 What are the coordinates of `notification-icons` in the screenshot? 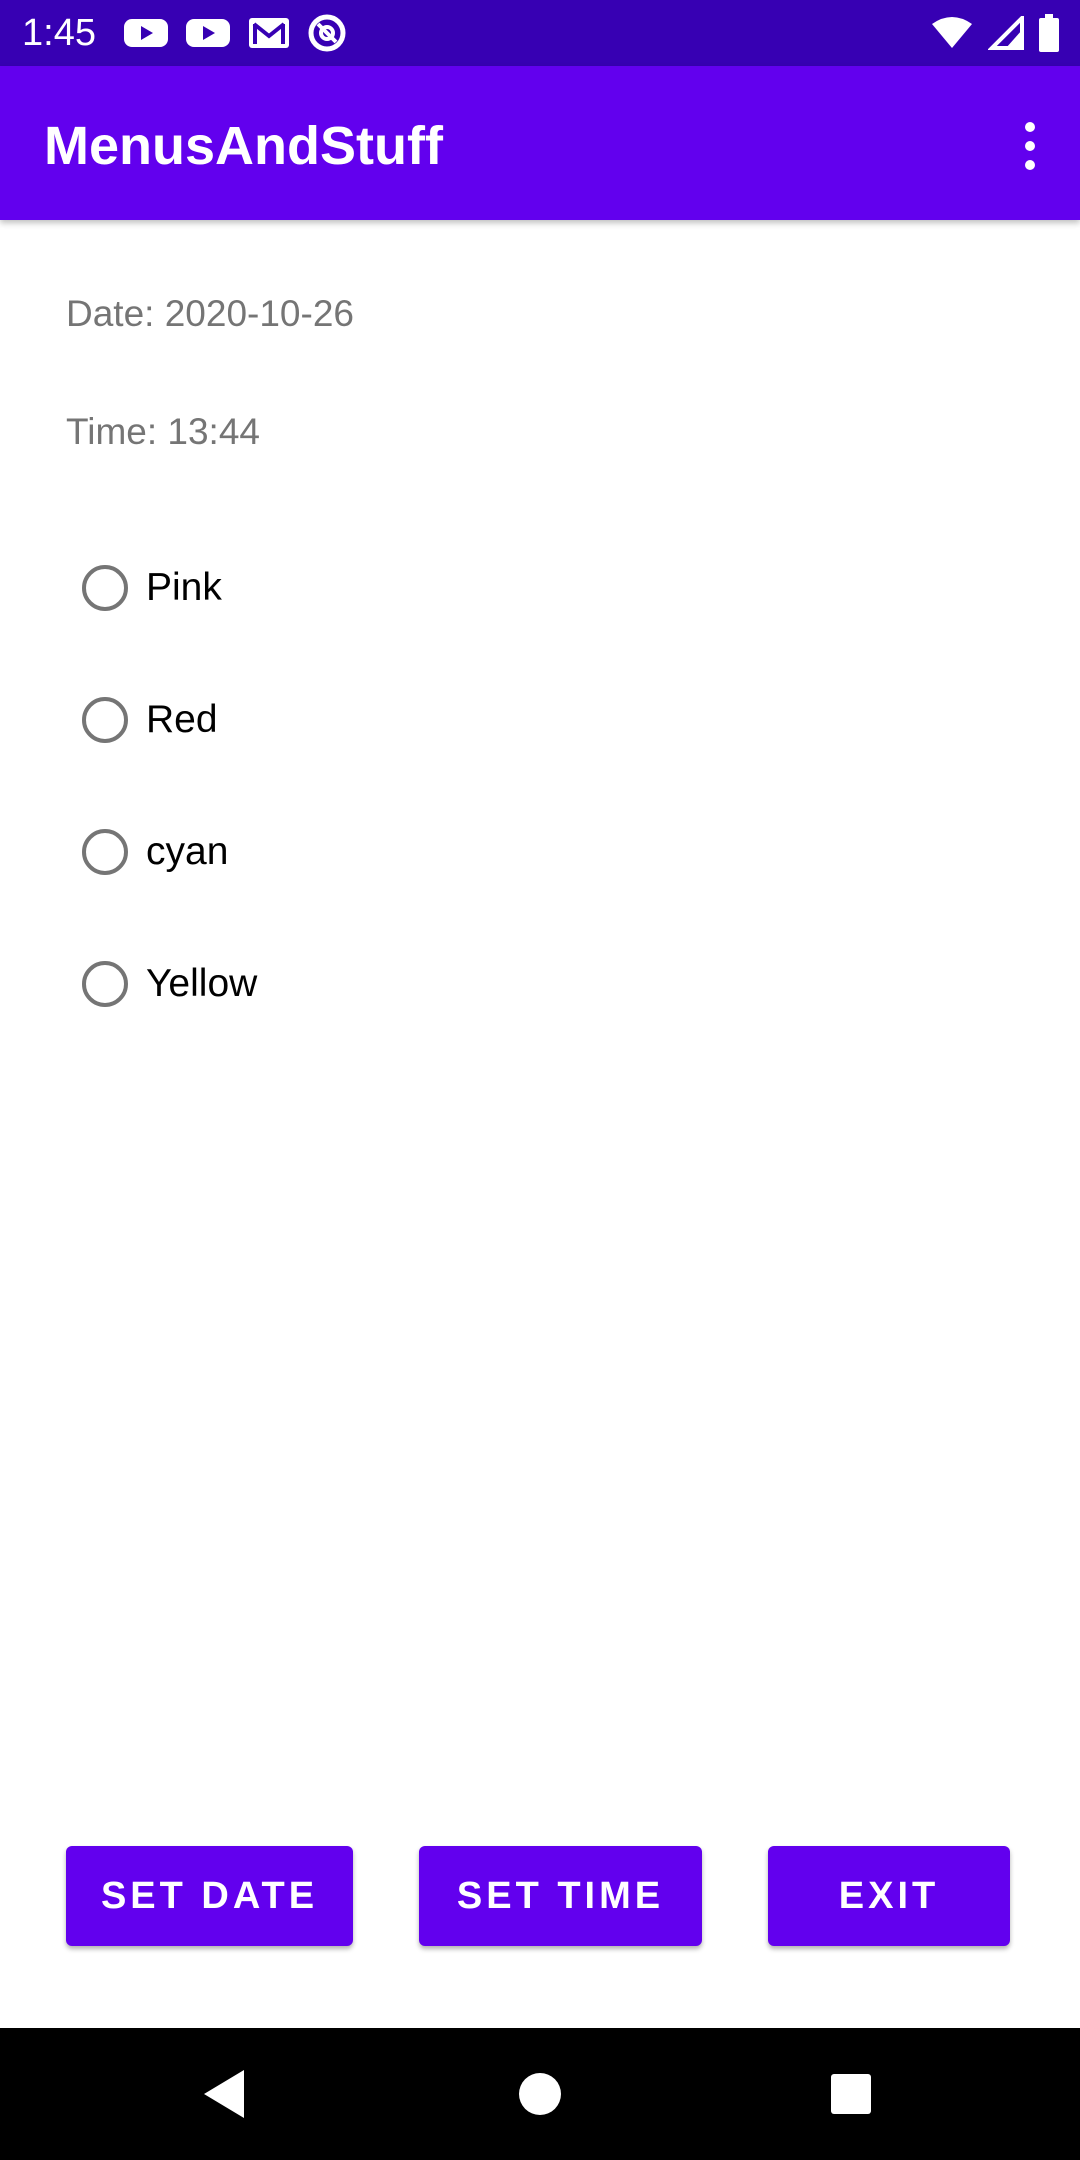 It's located at (235, 33).